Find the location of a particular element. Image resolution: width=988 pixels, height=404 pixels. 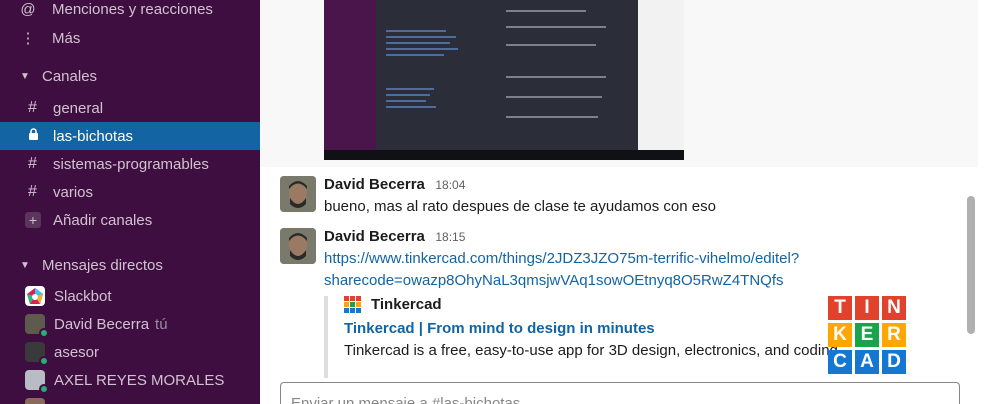

logo-tile: T is located at coordinates (840, 308).